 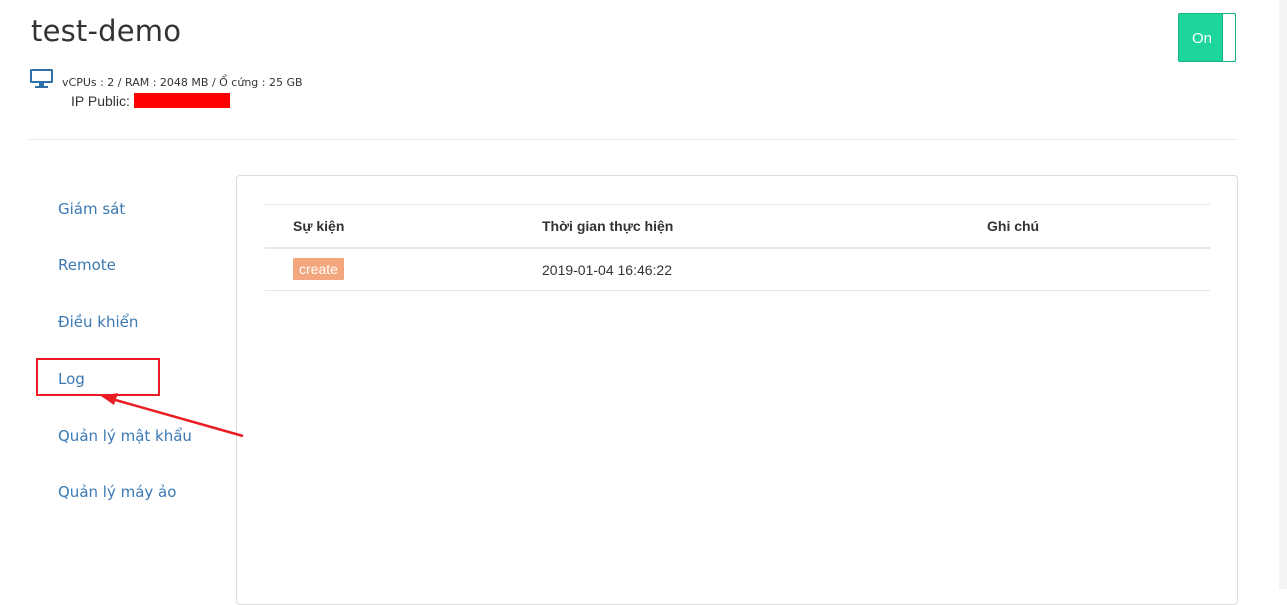 I want to click on sidebar-item-vm-management: Quản lý máy ảo, so click(x=117, y=492).